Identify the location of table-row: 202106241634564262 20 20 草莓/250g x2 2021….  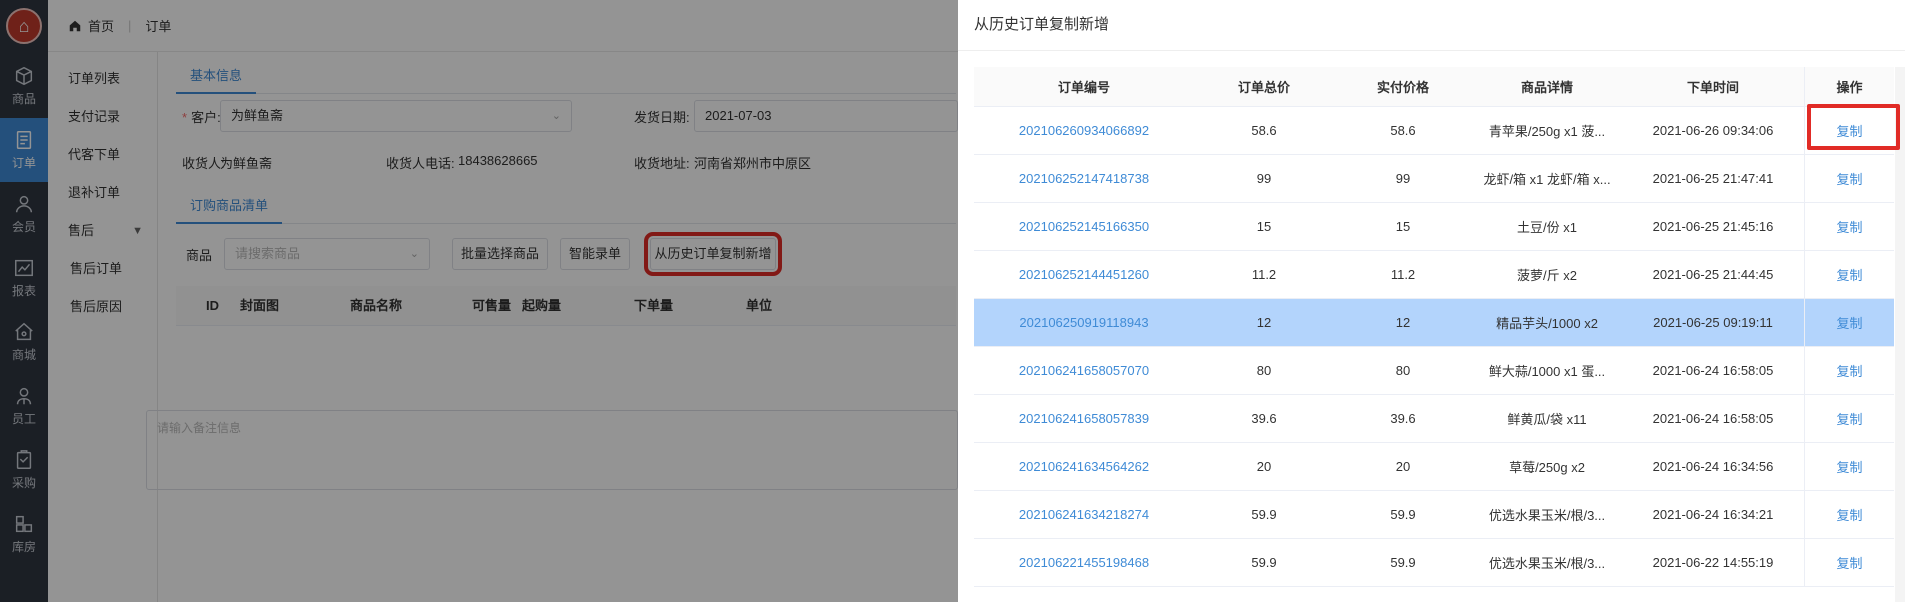
(1434, 467).